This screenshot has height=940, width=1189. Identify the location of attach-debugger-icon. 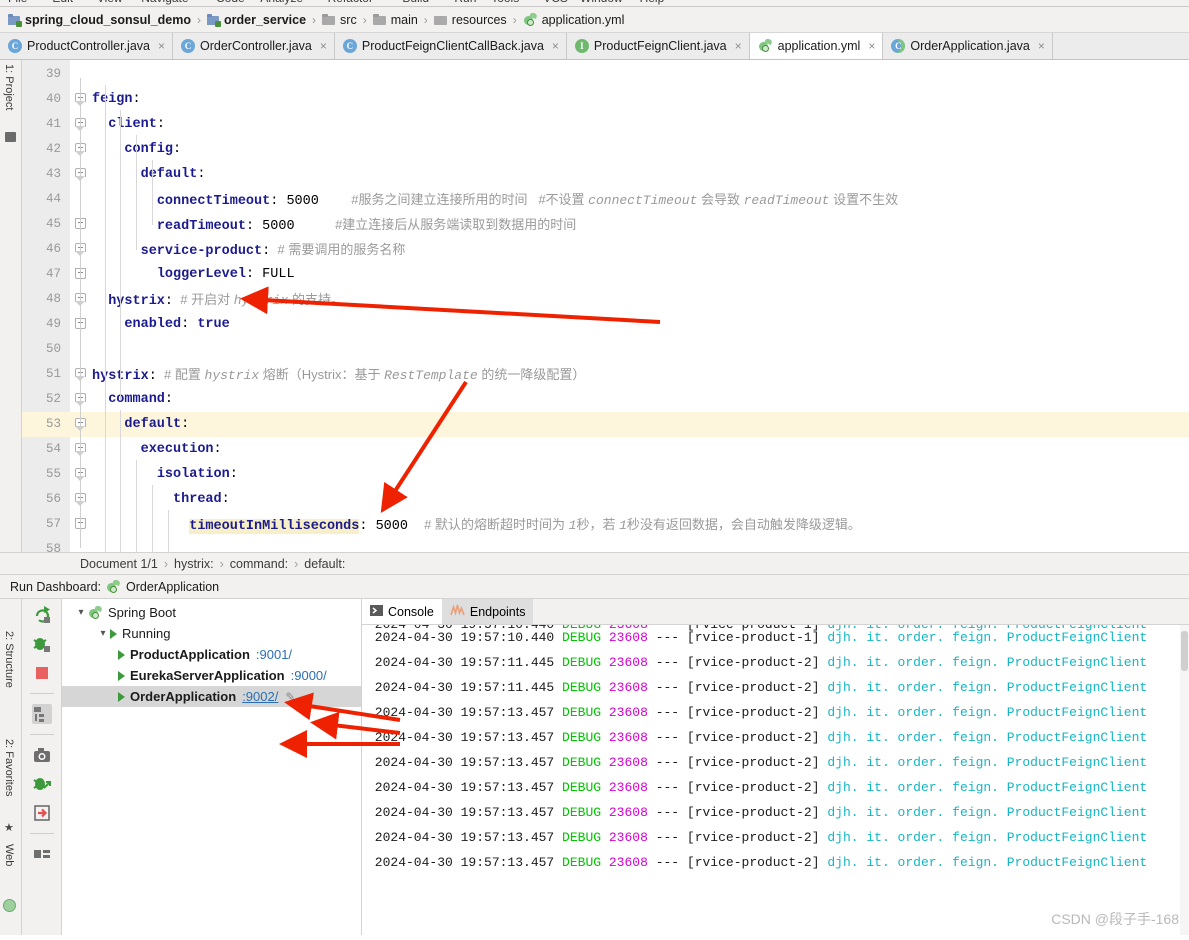
(42, 784).